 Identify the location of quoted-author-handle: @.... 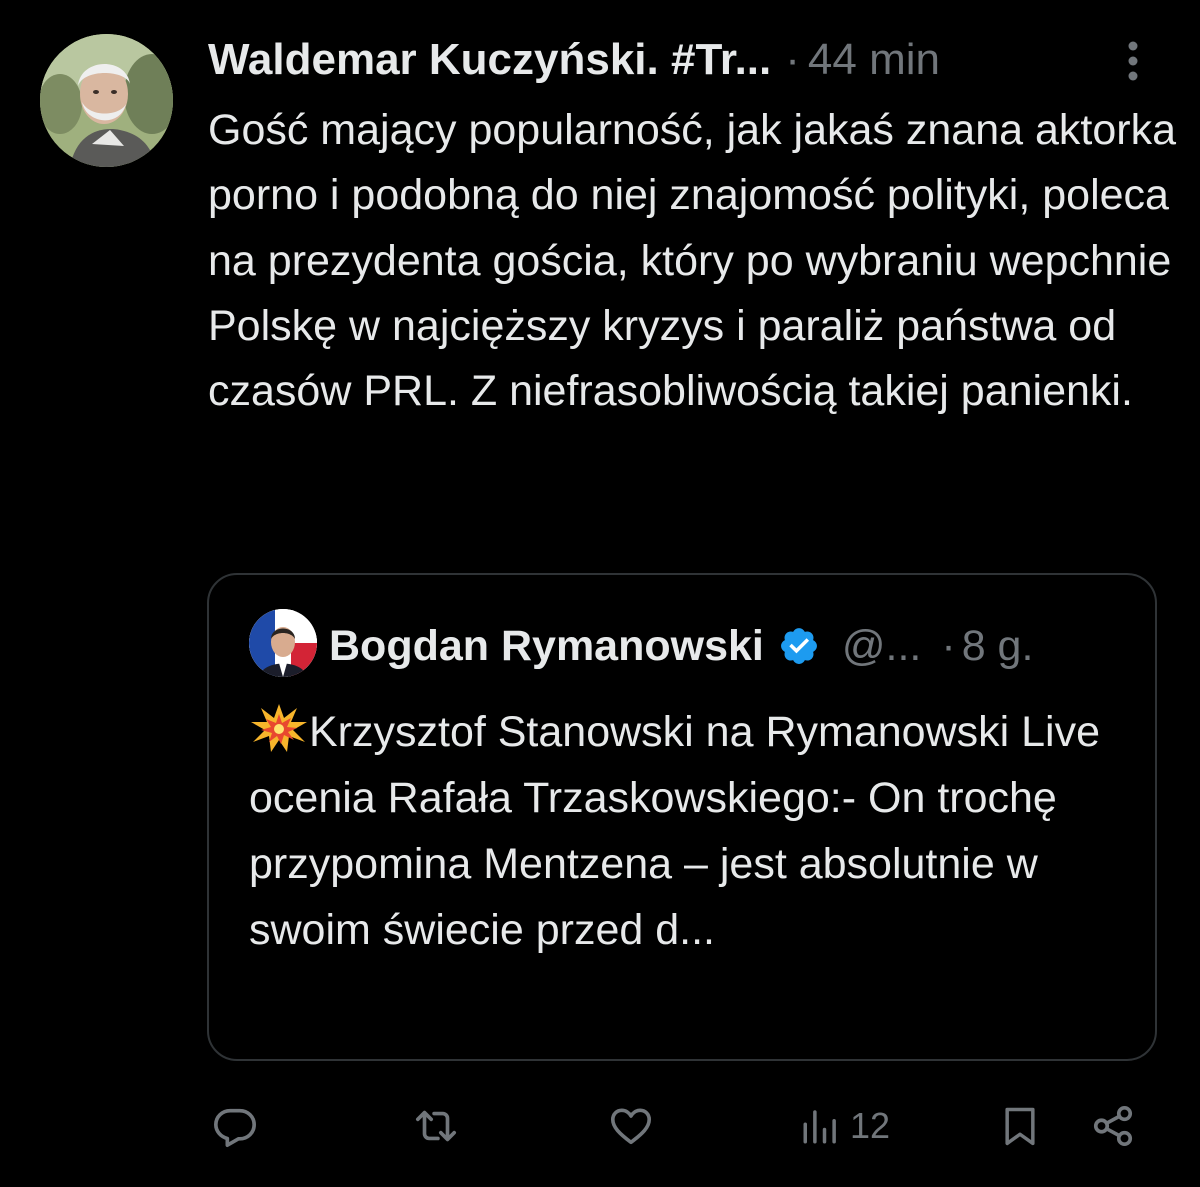
(882, 646).